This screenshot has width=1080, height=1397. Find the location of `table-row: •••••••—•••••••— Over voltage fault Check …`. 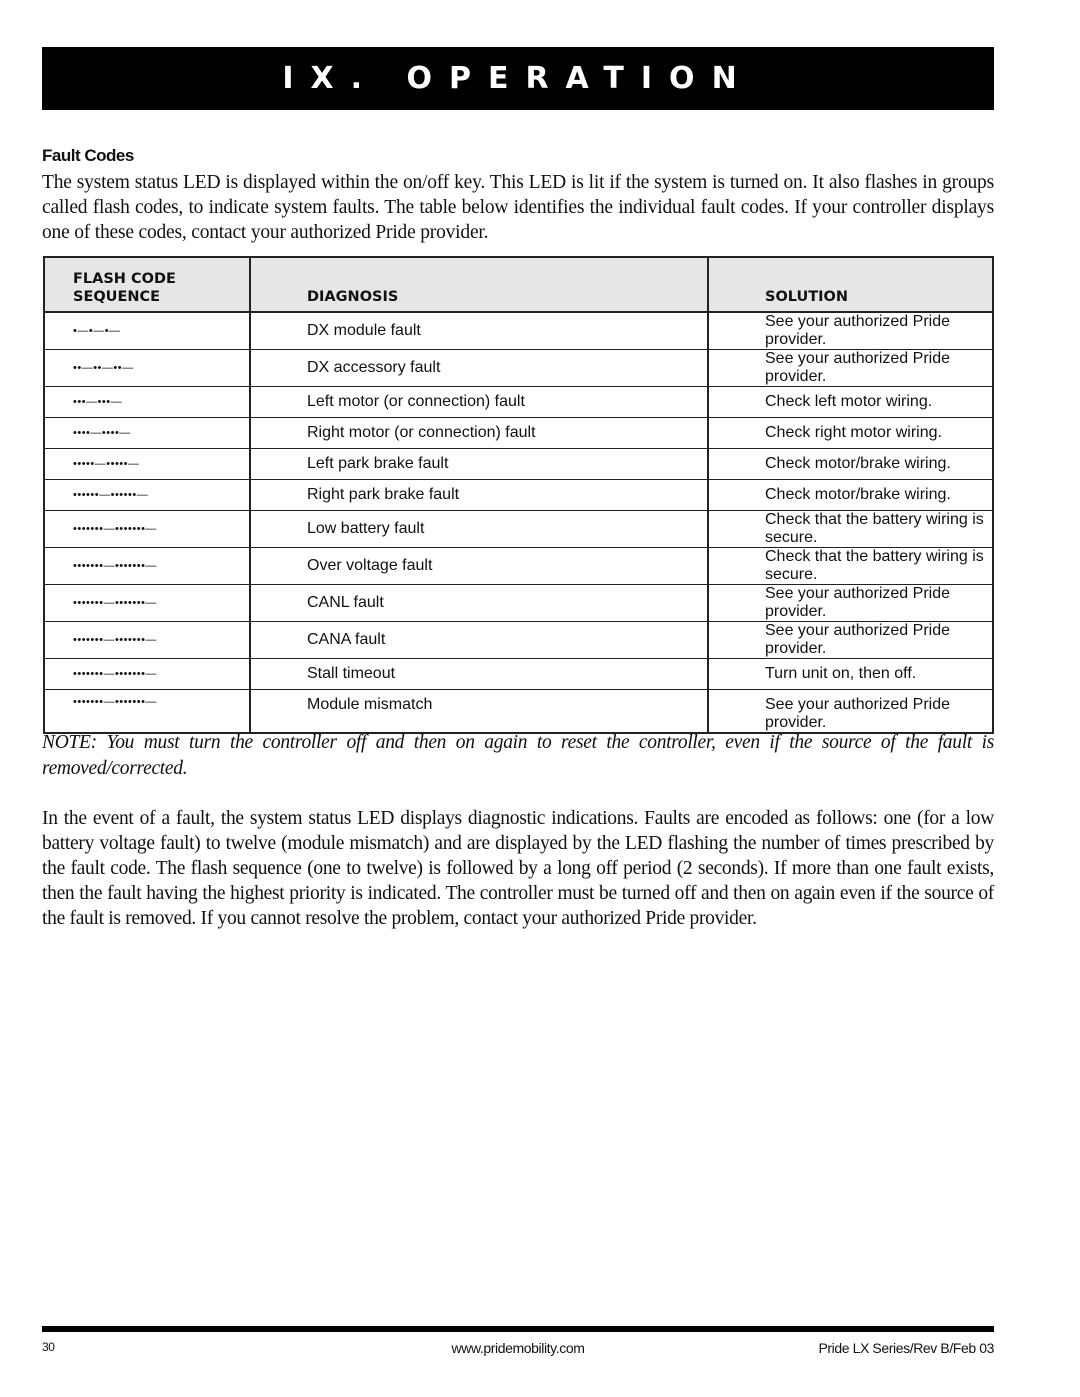

table-row: •••••••—•••••••— Over voltage fault Check … is located at coordinates (518, 566).